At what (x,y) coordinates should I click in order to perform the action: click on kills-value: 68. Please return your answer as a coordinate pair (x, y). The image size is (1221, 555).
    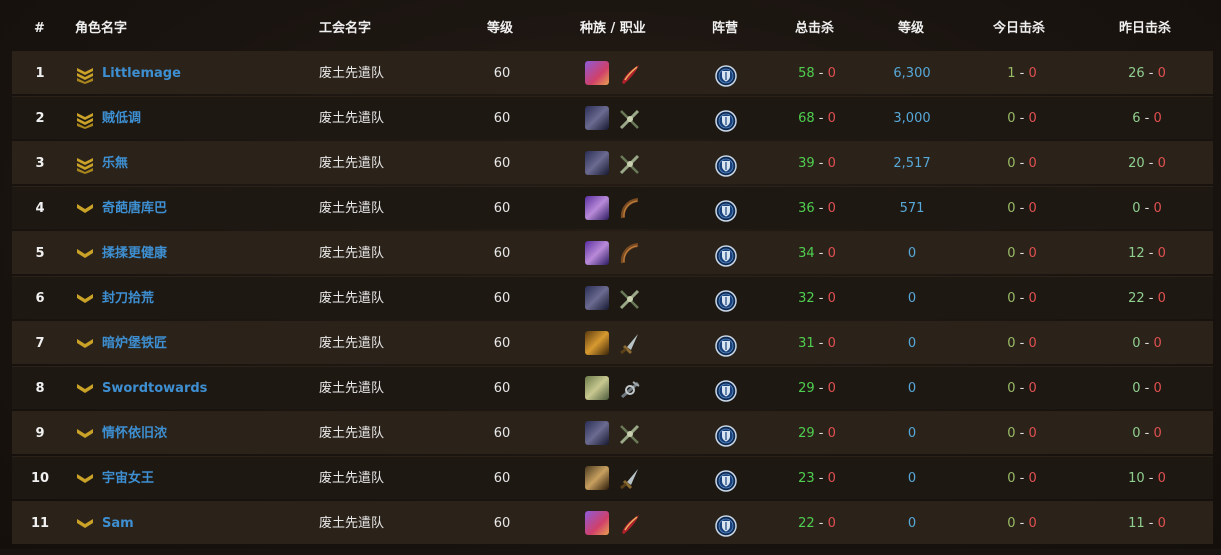
    Looking at the image, I should click on (806, 118).